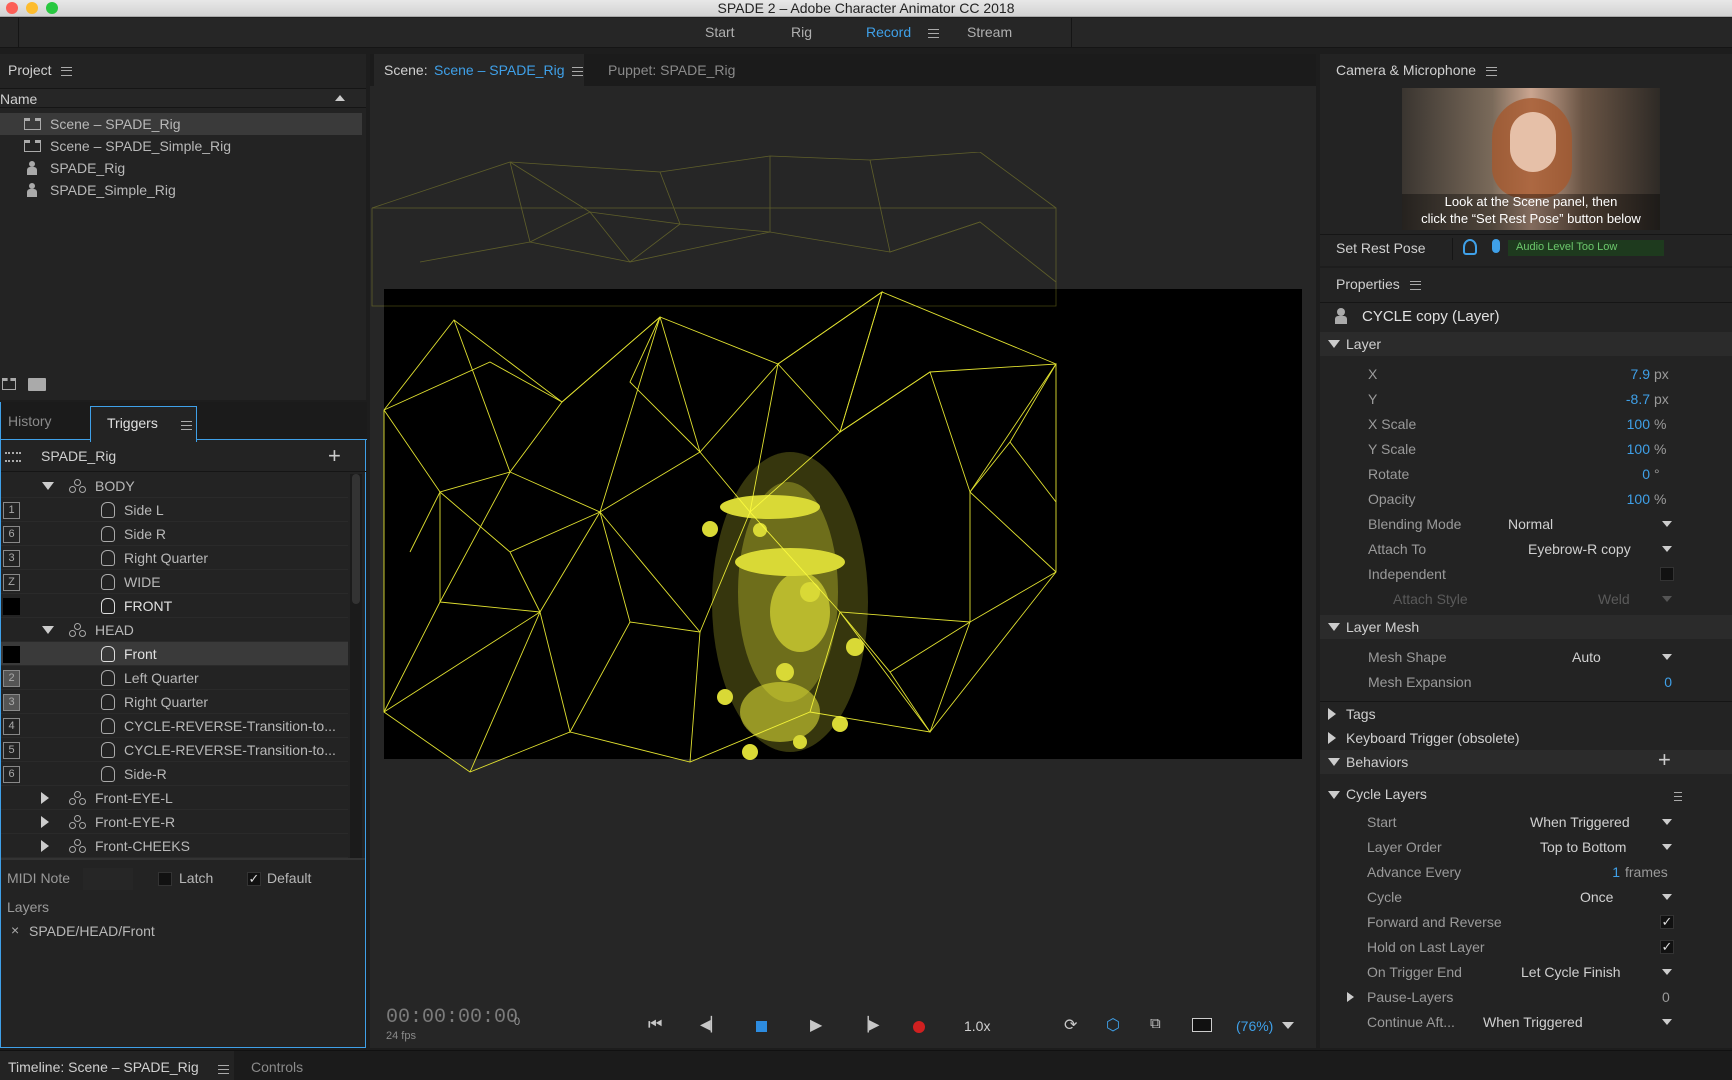 This screenshot has width=1732, height=1080. Describe the element at coordinates (479, 70) in the screenshot. I see `tab-scene: Scene: Scene – SPADE_Rig` at that location.